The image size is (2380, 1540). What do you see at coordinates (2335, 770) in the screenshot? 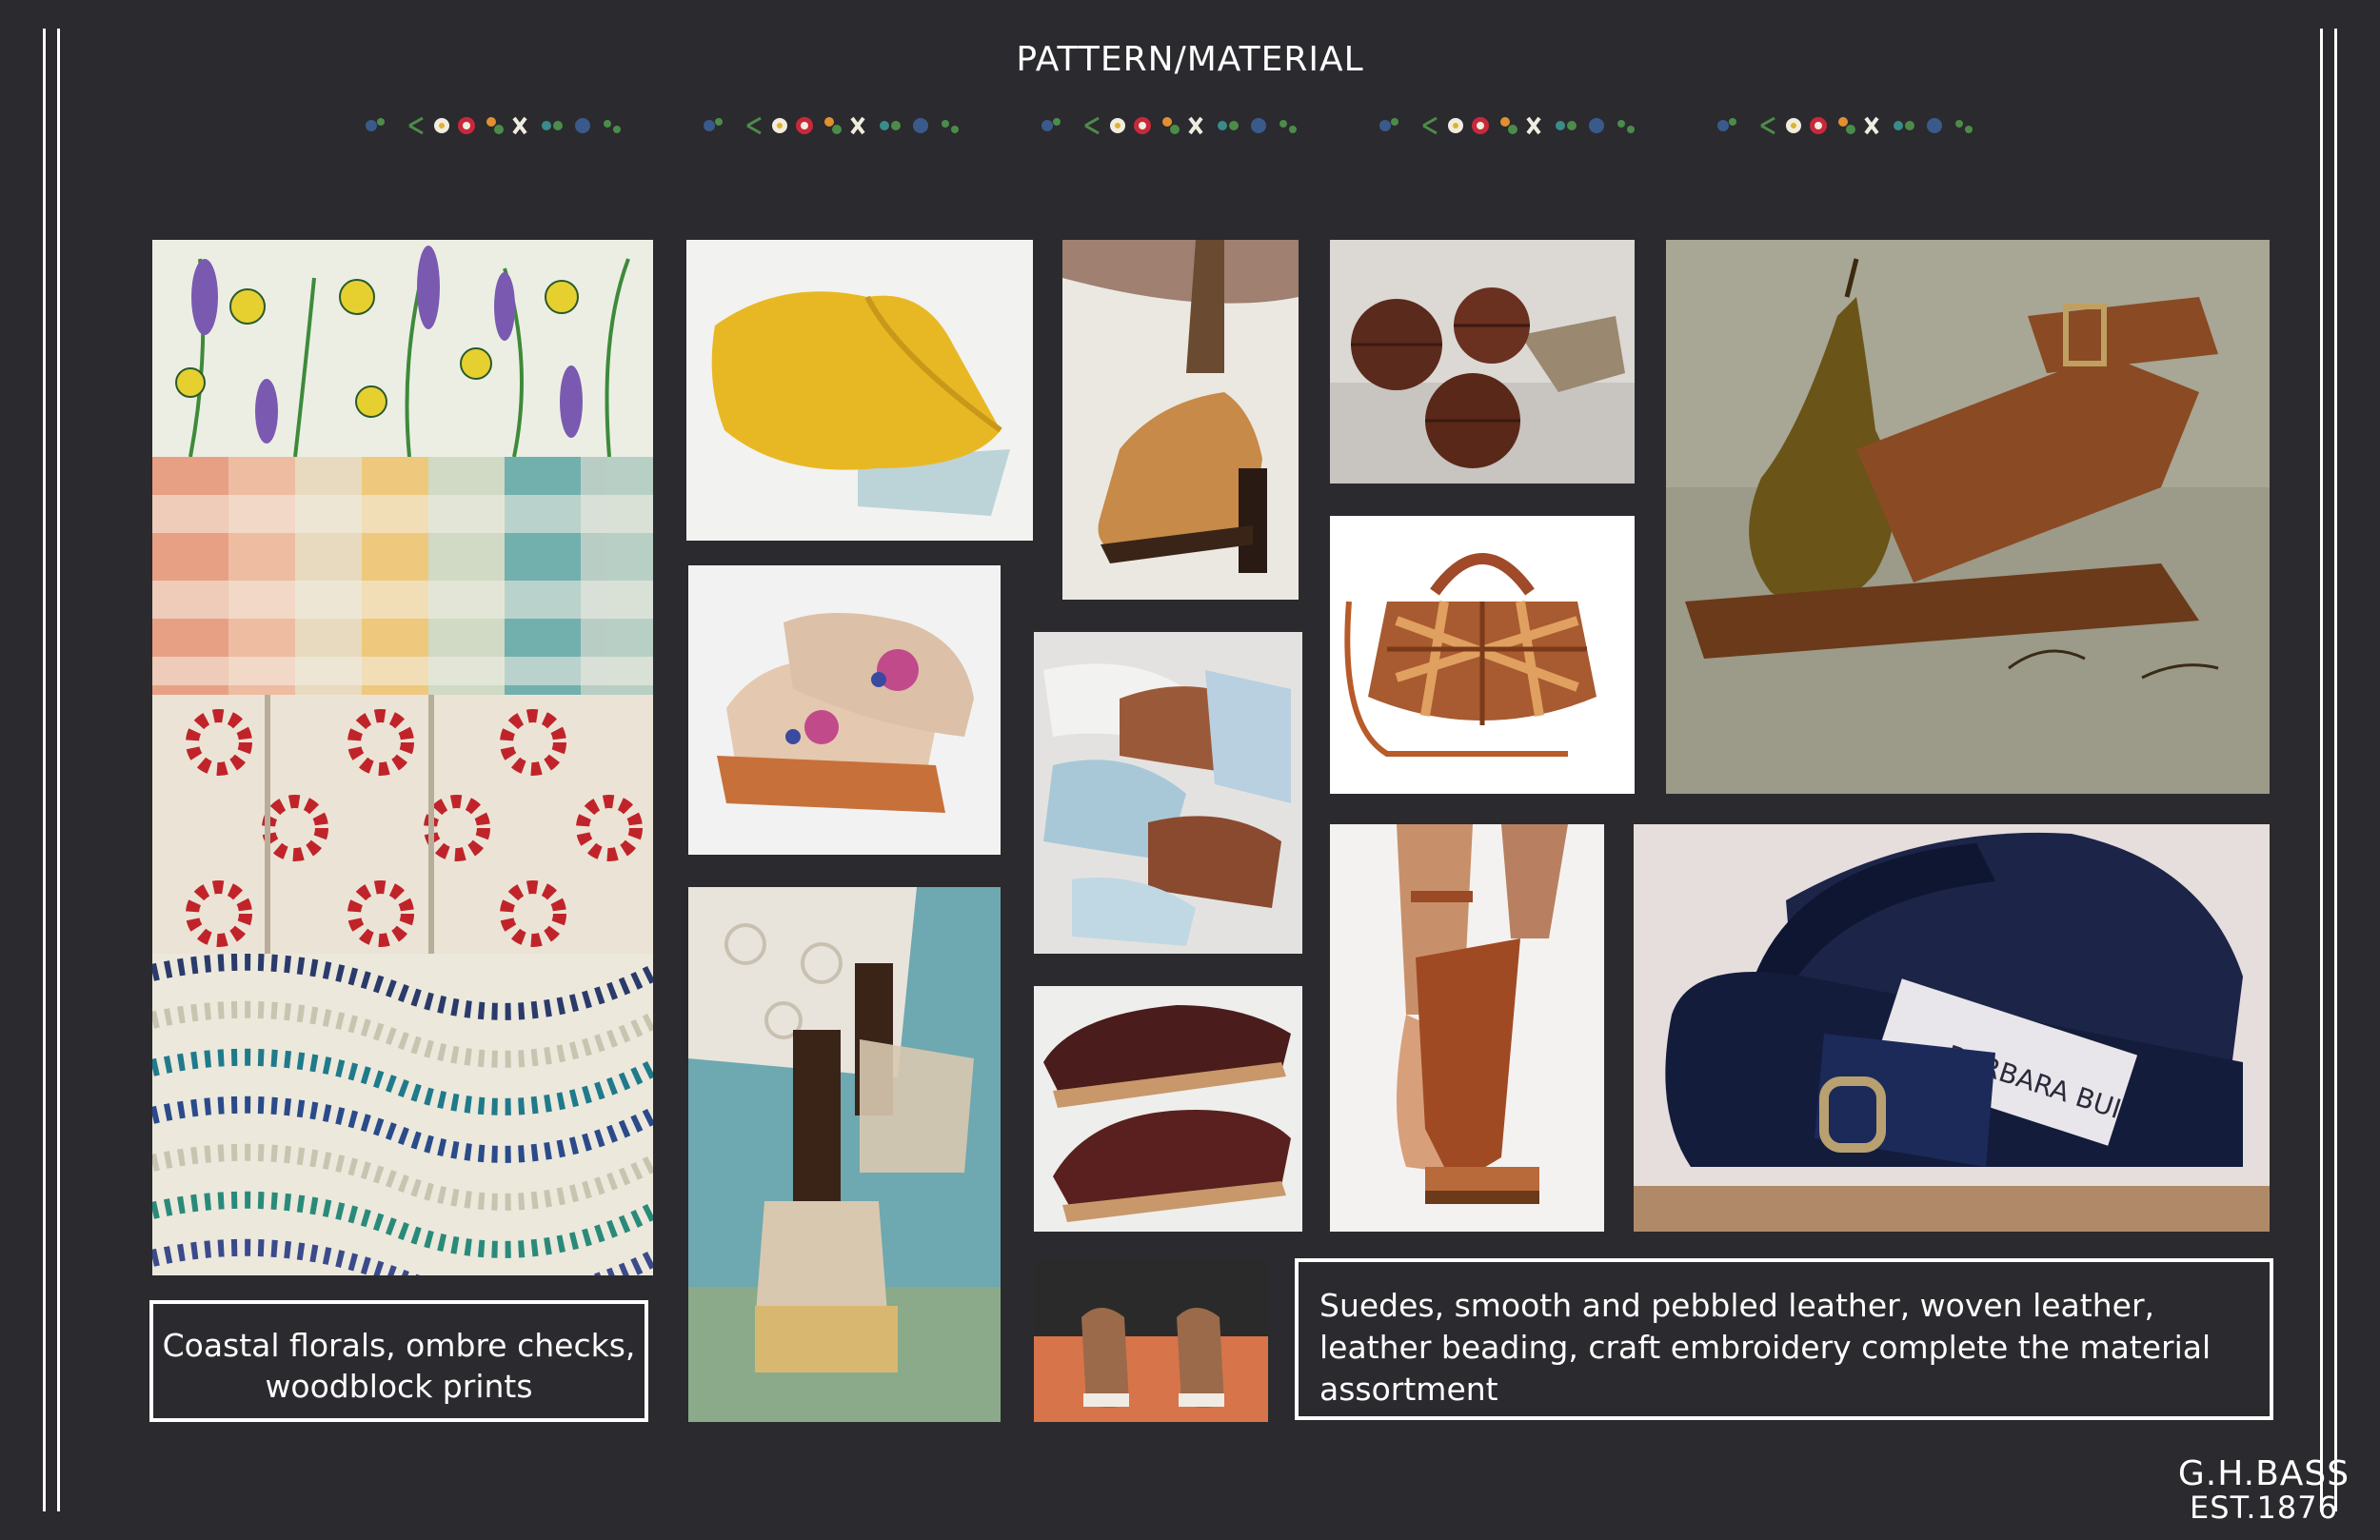
I see `frame-line-right-outer` at bounding box center [2335, 770].